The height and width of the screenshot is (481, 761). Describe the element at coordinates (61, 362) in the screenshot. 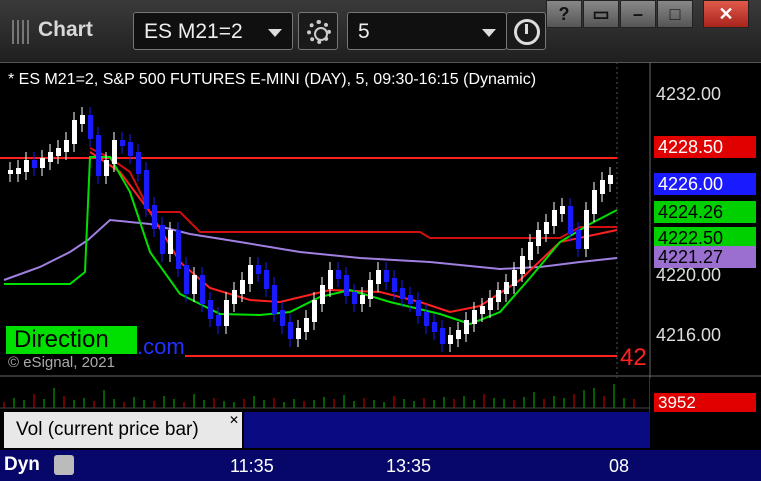

I see `copyright-text: © eSignal, 2021` at that location.